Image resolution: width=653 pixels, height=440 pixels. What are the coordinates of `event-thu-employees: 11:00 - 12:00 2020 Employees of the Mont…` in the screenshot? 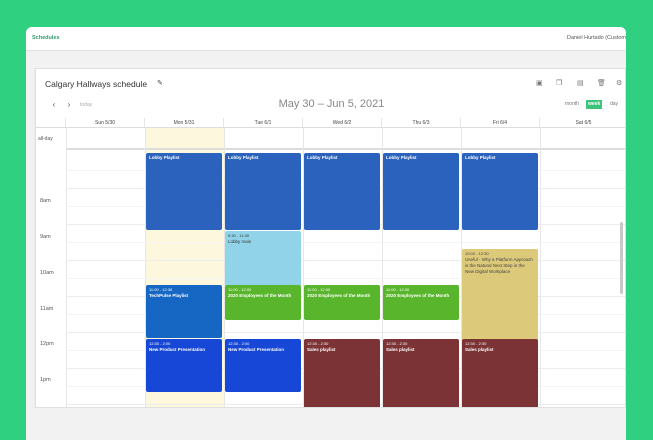 It's located at (421, 302).